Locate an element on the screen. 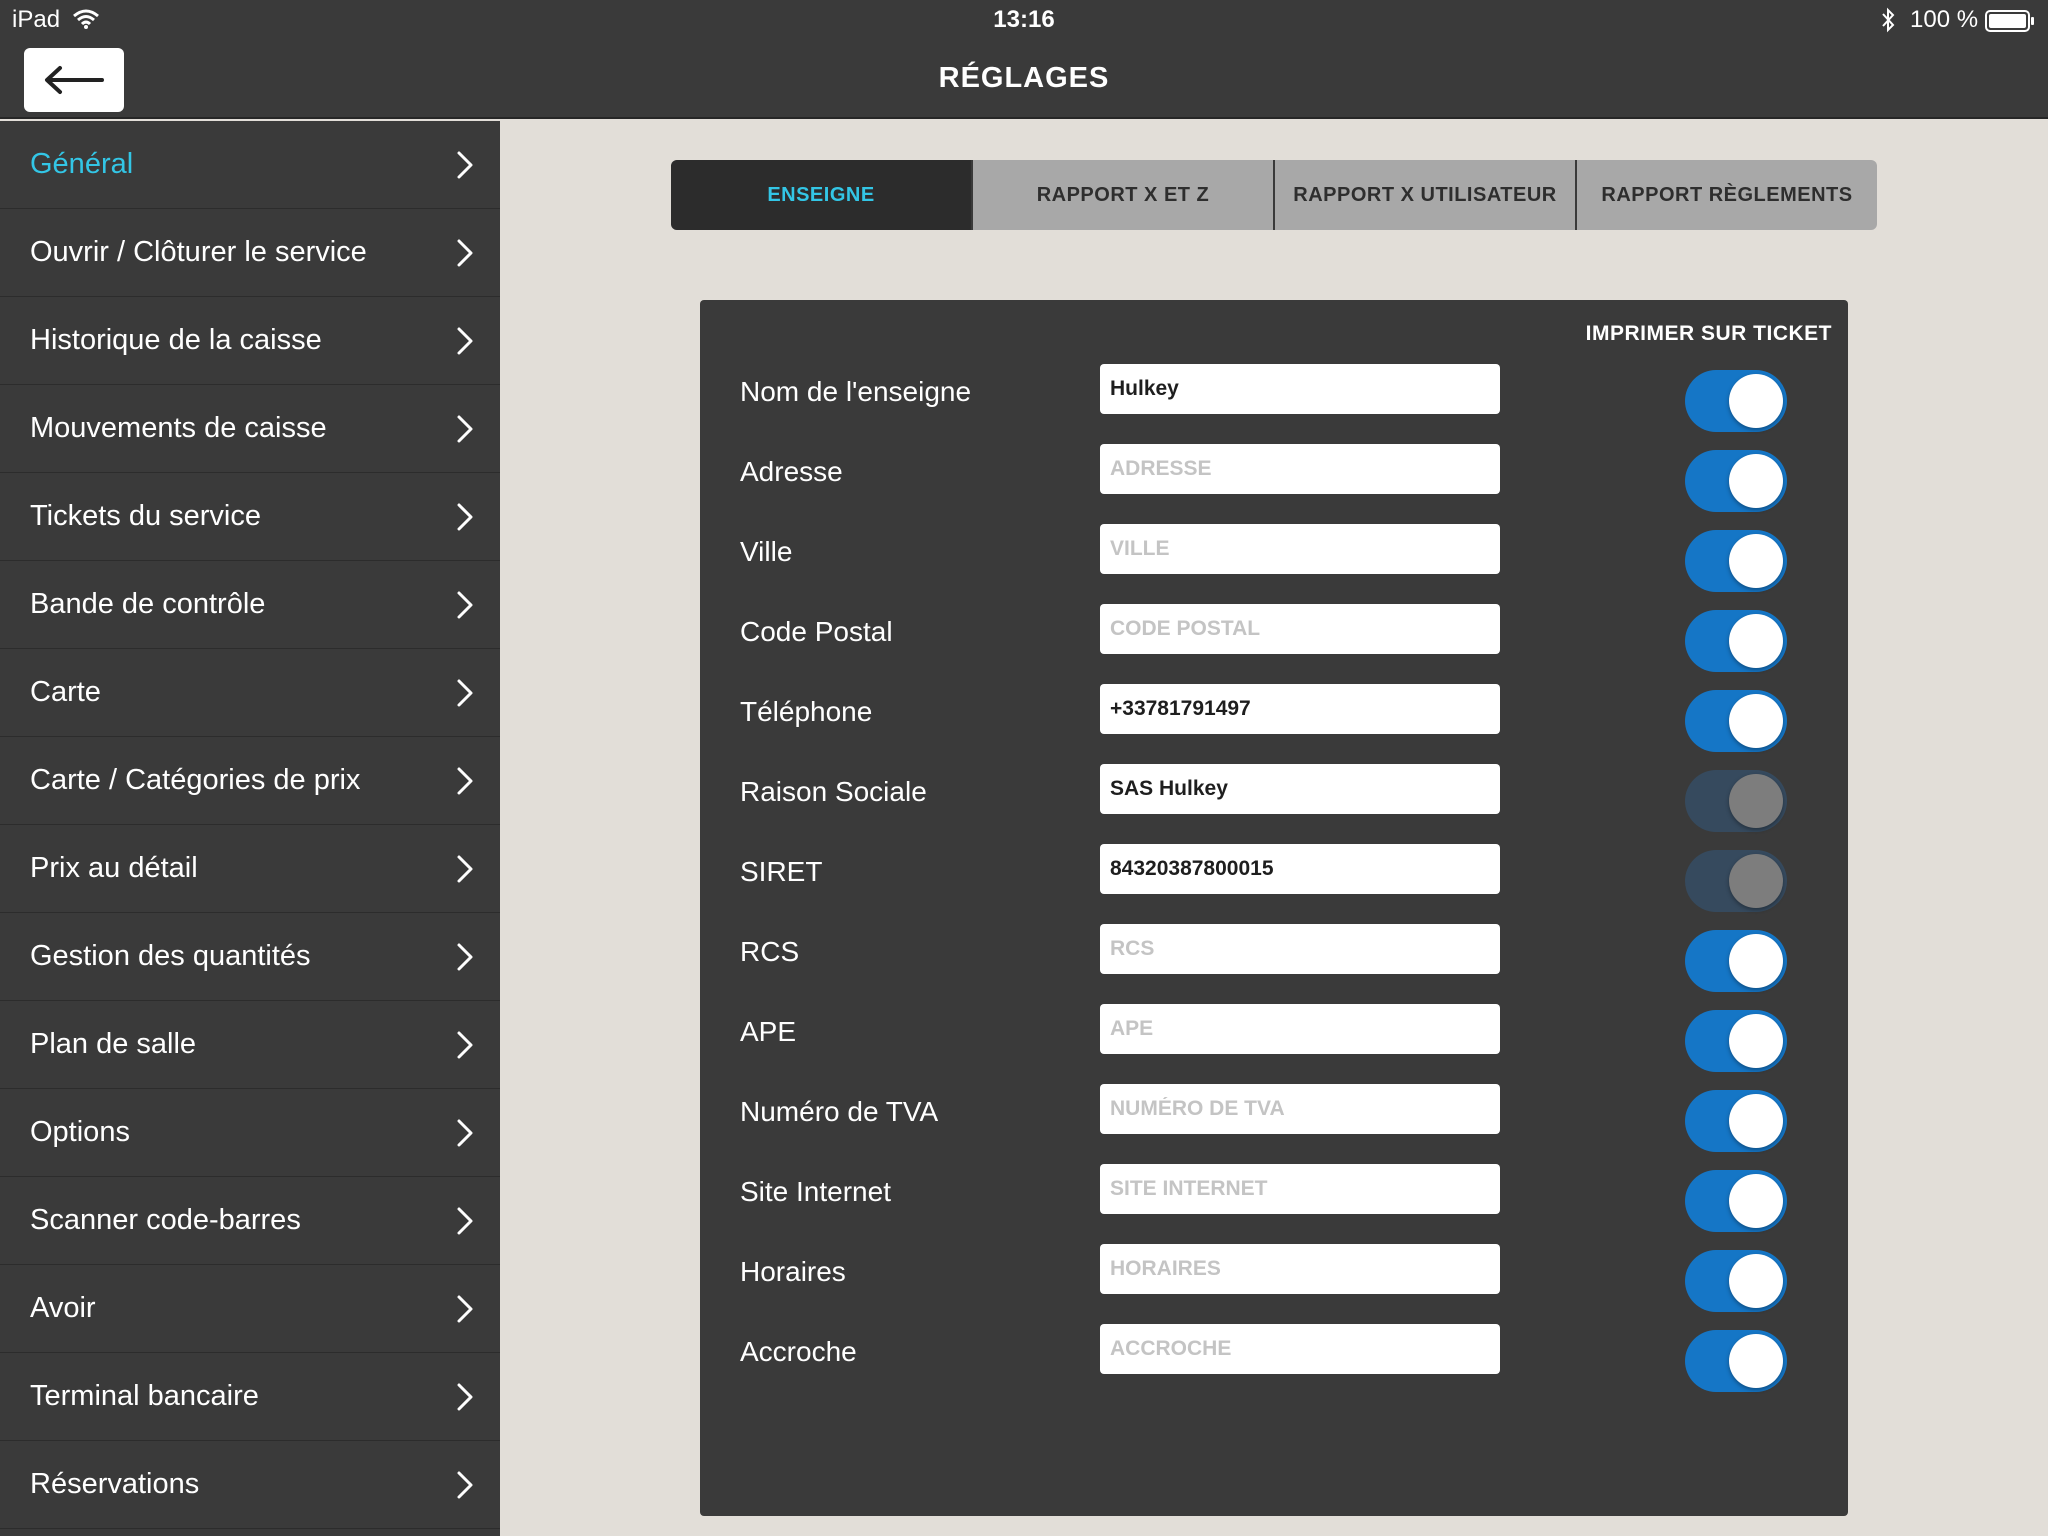 This screenshot has width=2048, height=1536. field-label: Numéro de TVA is located at coordinates (839, 1111).